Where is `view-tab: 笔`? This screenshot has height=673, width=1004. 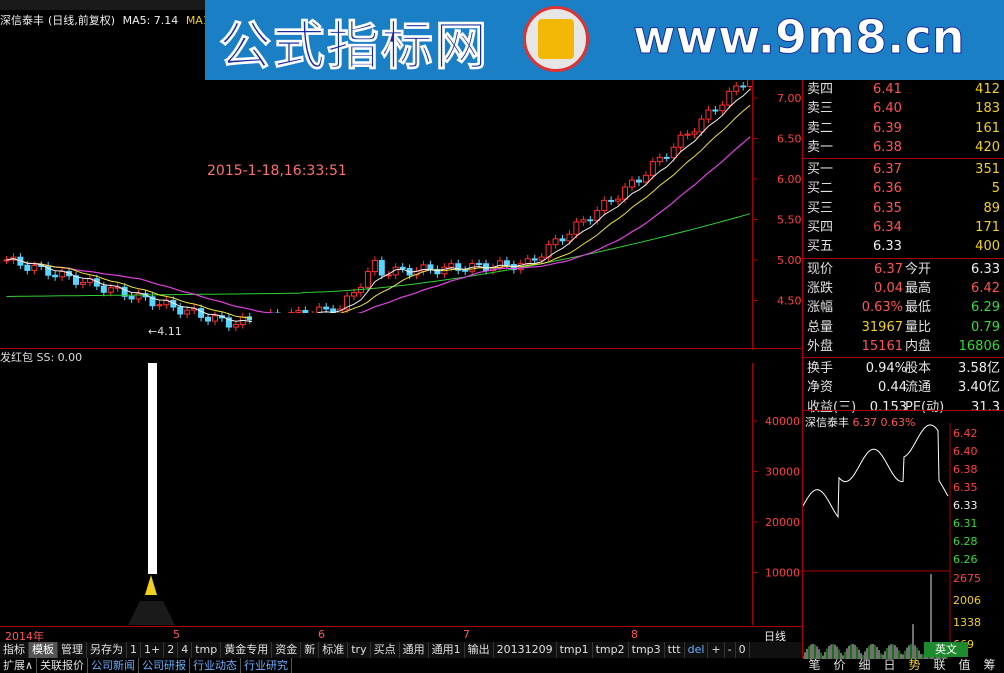
view-tab: 笔 is located at coordinates (814, 665).